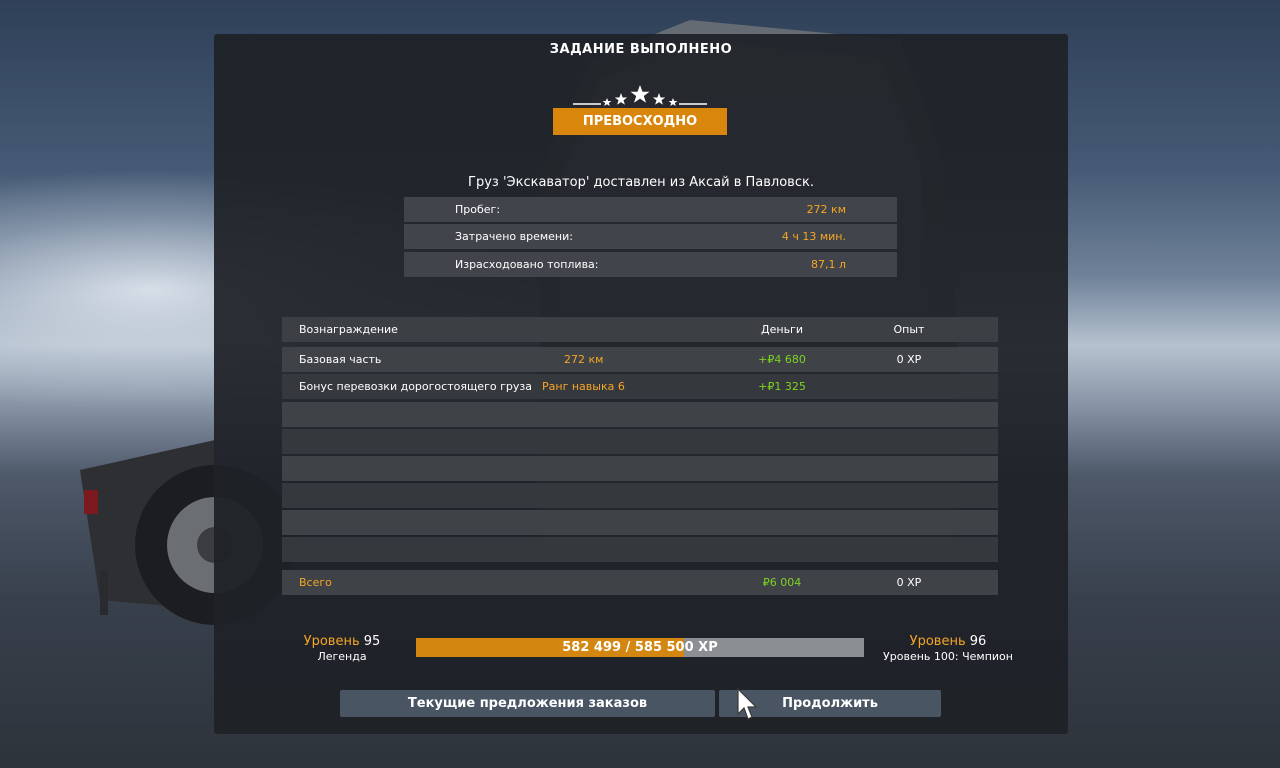  I want to click on reward-xp: 0 XP, so click(909, 359).